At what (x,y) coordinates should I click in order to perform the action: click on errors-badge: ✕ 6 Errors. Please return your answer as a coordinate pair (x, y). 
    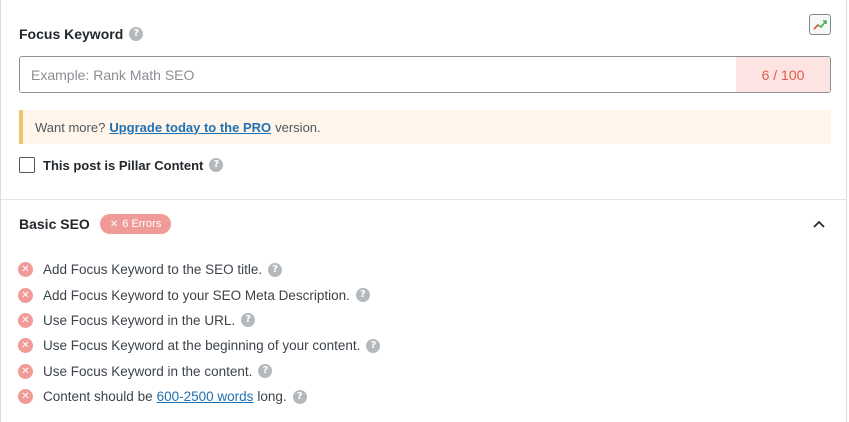
    Looking at the image, I should click on (135, 224).